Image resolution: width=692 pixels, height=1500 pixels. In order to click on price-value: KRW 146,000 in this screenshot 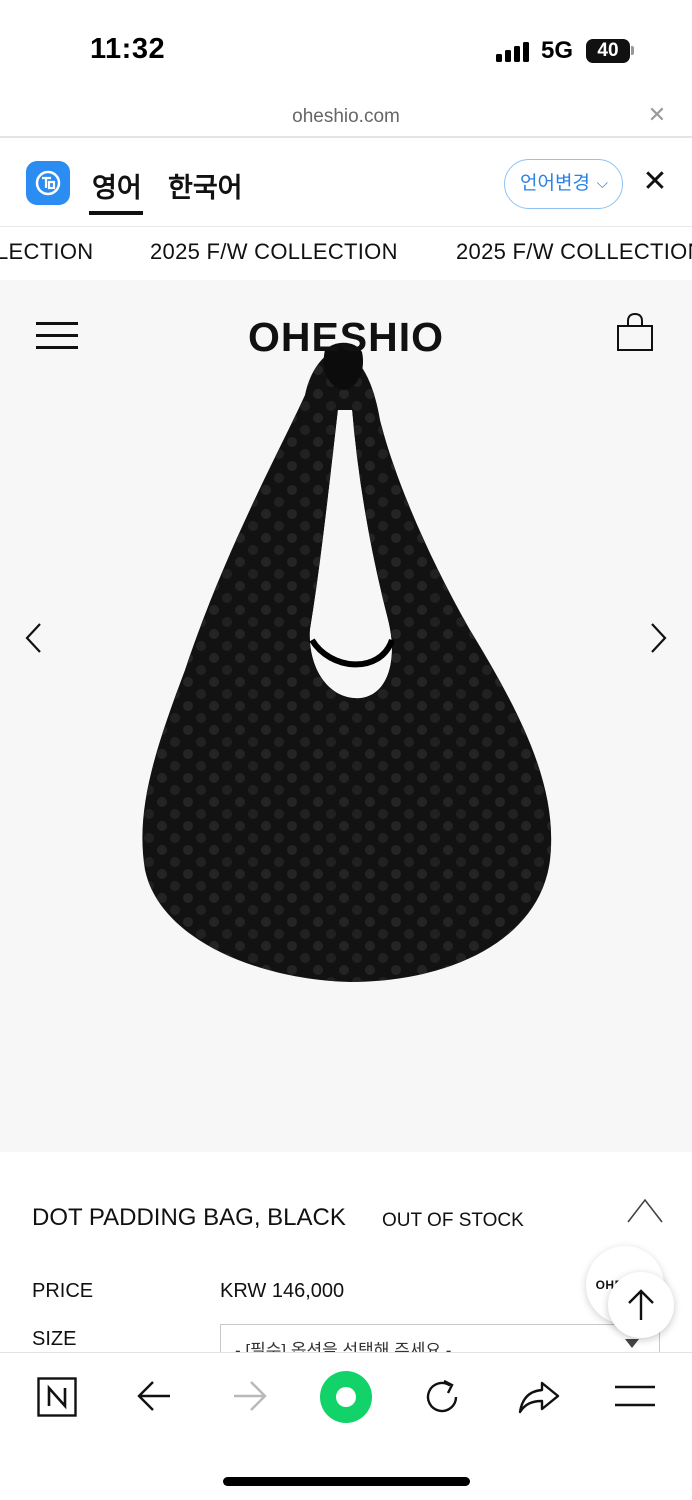, I will do `click(282, 1291)`.